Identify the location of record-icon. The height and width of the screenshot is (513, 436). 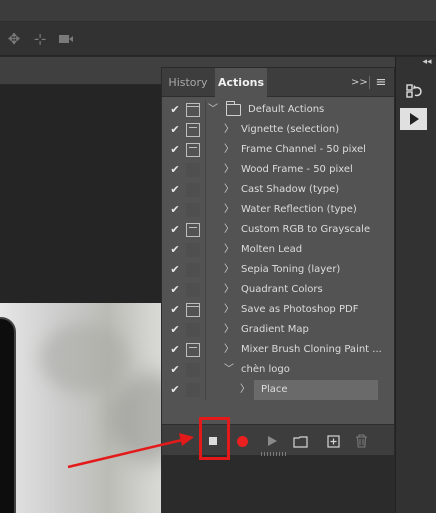
(242, 441).